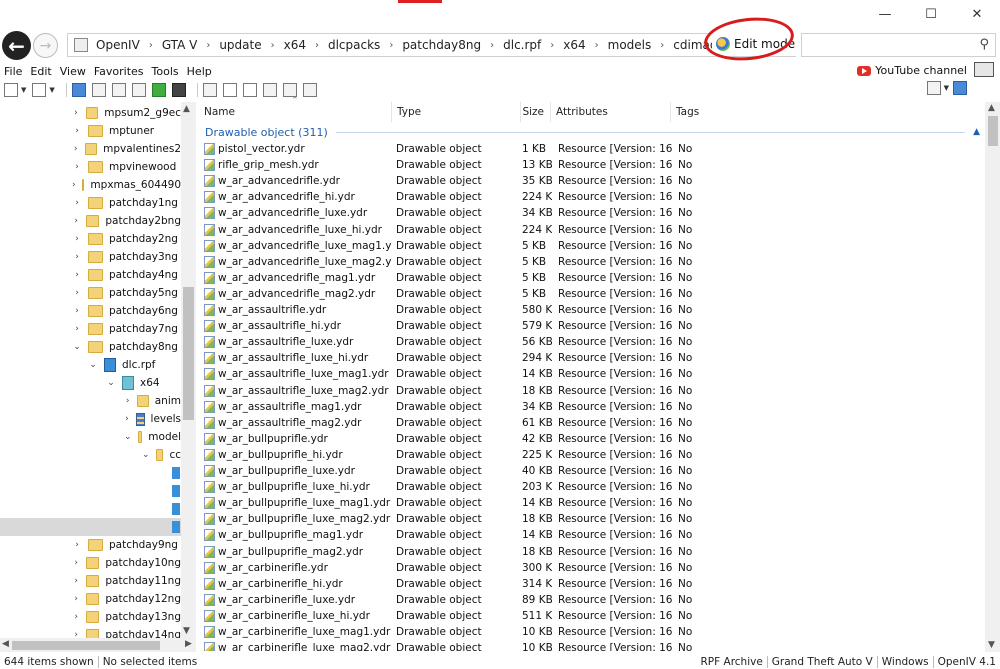 This screenshot has width=1000, height=669. I want to click on youtube-channel-link: YouTube channel, so click(912, 70).